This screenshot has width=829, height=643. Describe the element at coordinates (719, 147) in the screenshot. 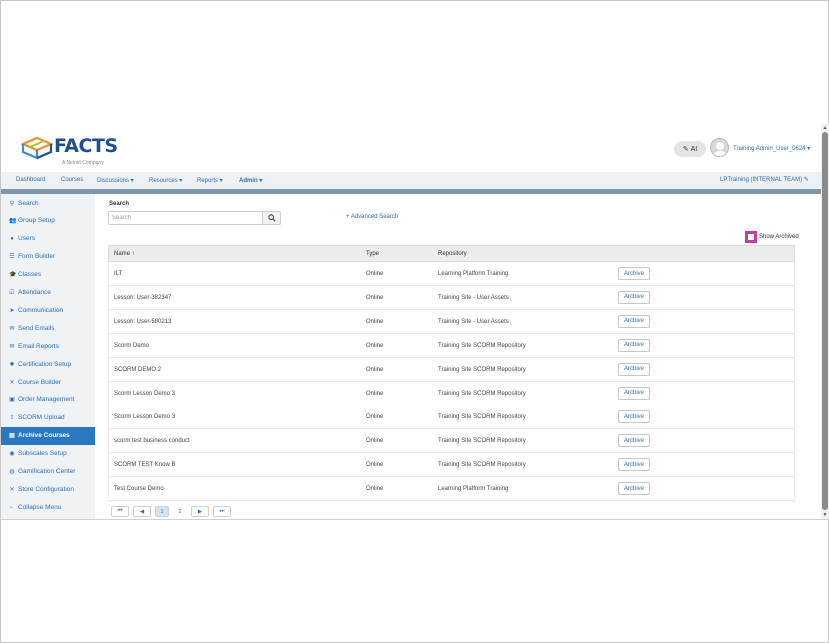

I see `avatar` at that location.